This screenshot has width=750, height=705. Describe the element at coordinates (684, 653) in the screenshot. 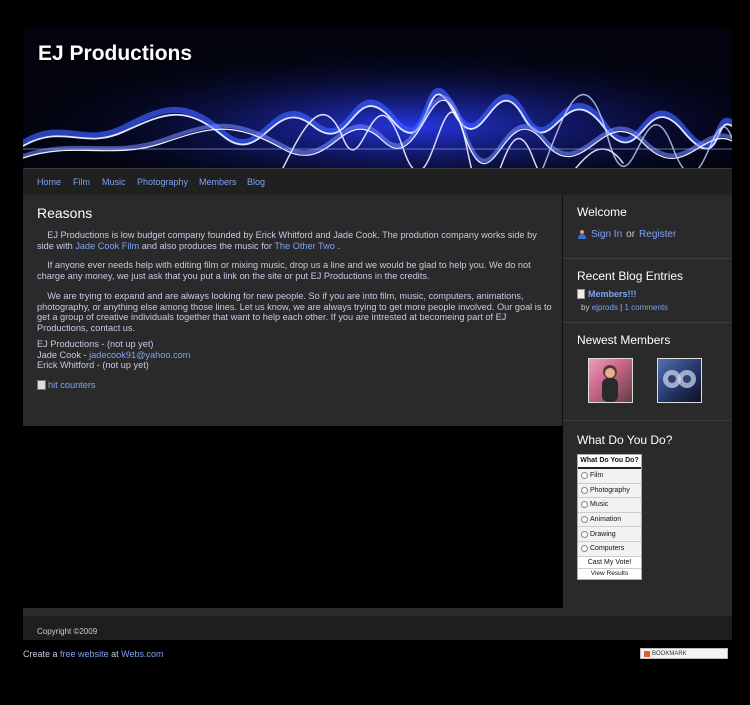

I see `bookmark-button: BOOKMARK` at that location.